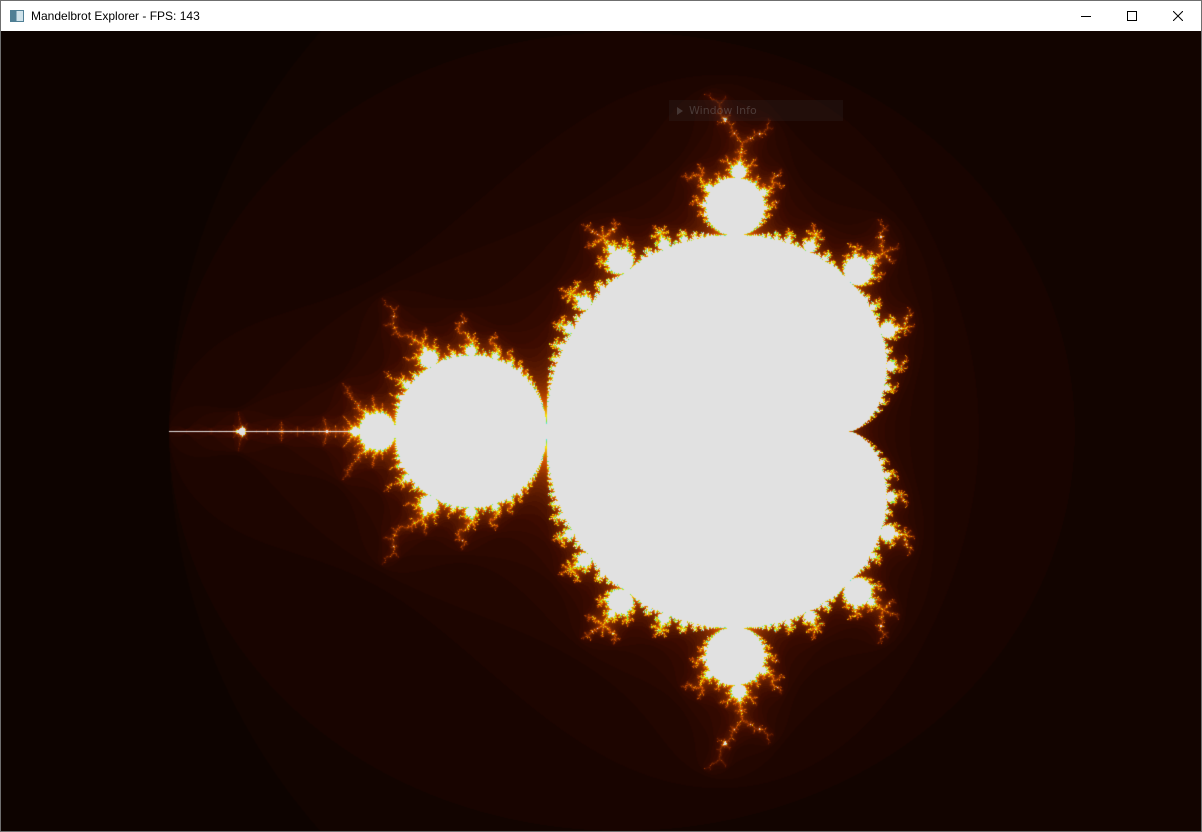  I want to click on window-title: Mandelbrot Explorer - FPS: 143, so click(115, 16).